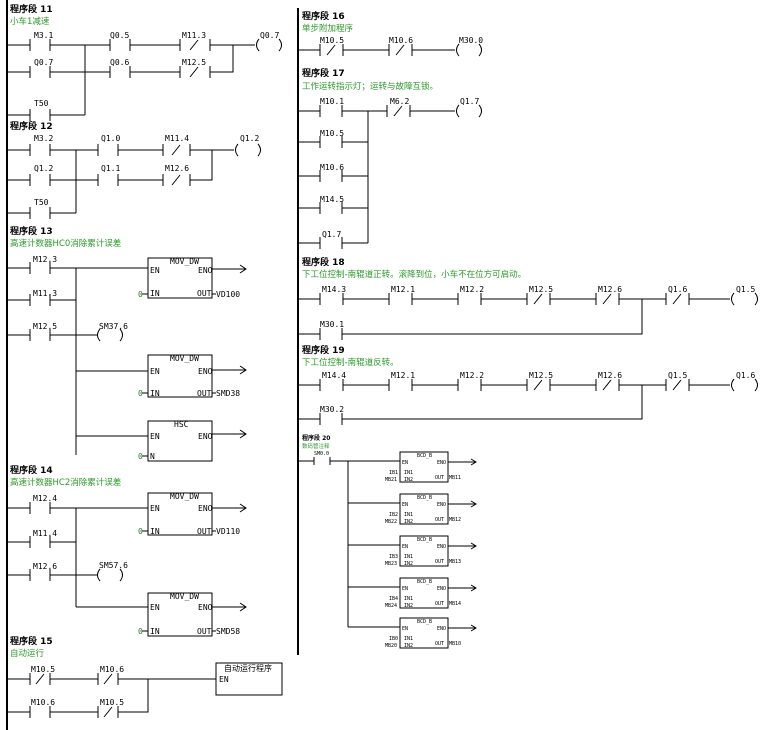 The image size is (765, 730). I want to click on coil-address: SM37.6, so click(113, 326).